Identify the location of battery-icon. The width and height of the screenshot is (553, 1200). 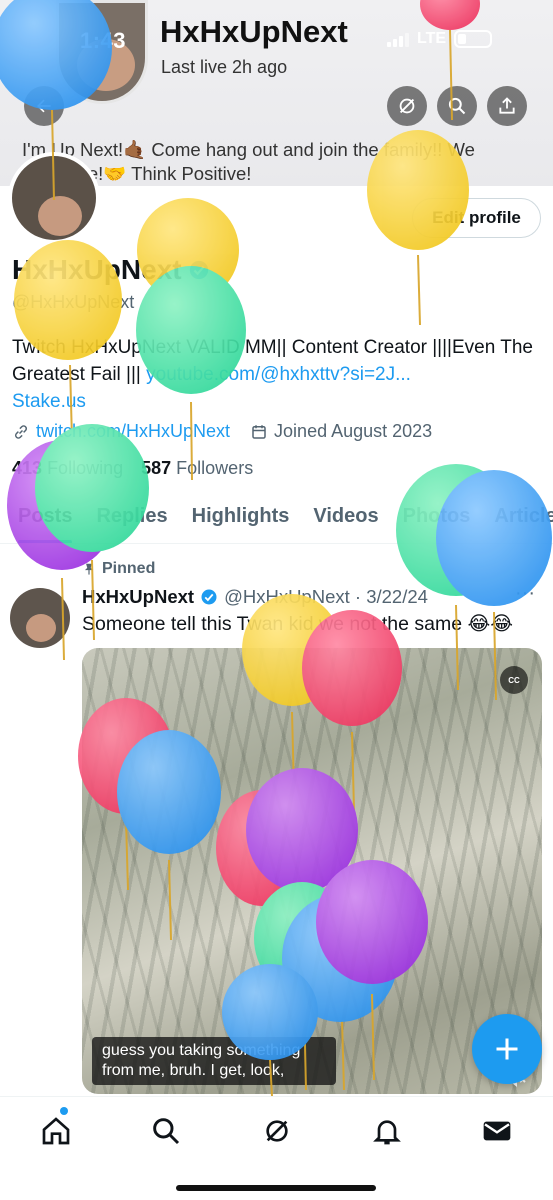
(473, 39).